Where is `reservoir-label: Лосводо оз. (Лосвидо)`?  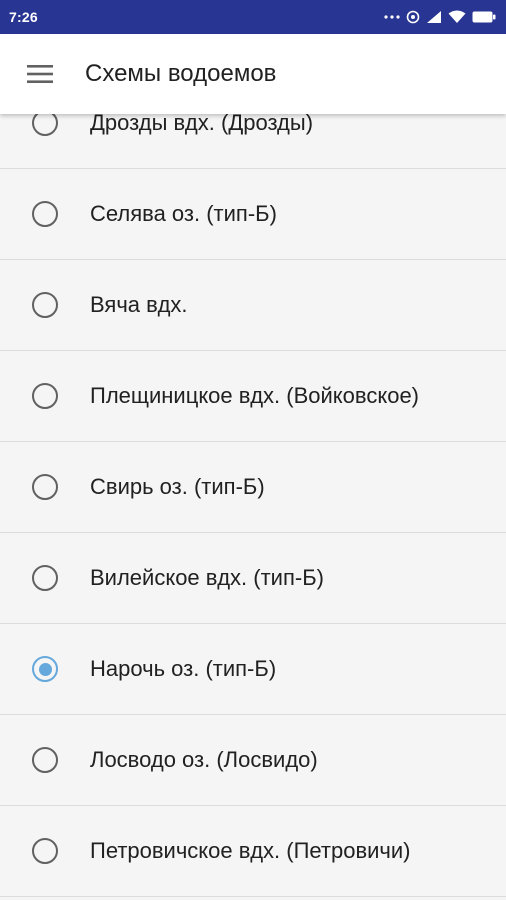
reservoir-label: Лосводо оз. (Лосвидо) is located at coordinates (204, 759).